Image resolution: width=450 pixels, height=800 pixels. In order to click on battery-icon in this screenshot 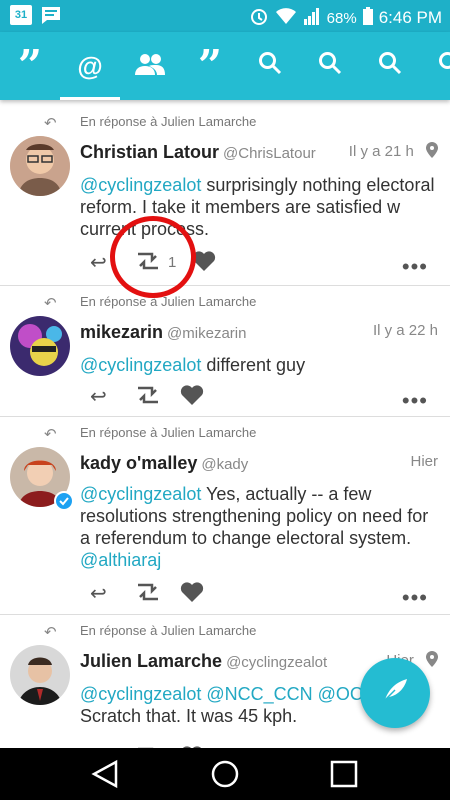, I will do `click(367, 18)`.